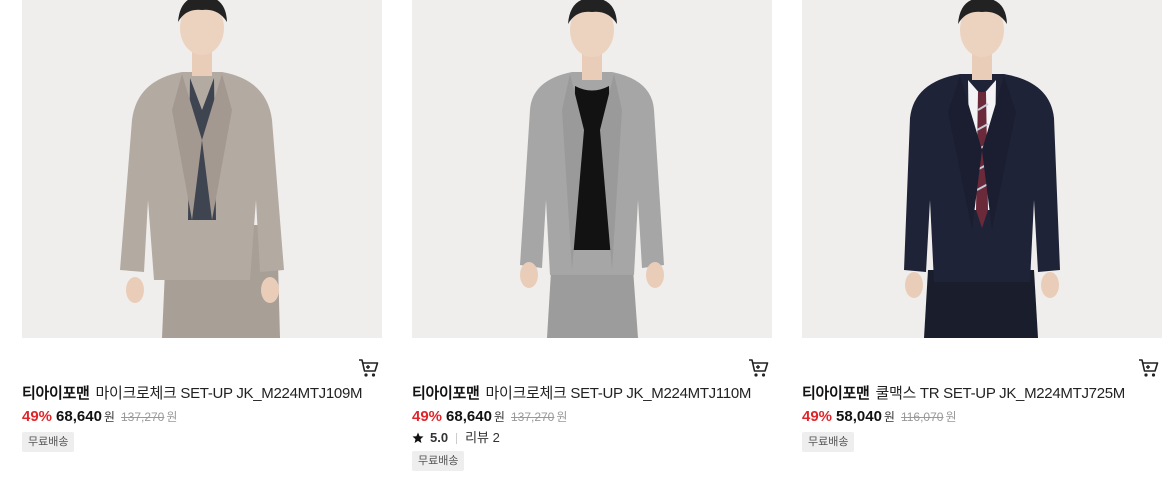 The width and height of the screenshot is (1170, 503). Describe the element at coordinates (457, 438) in the screenshot. I see `divider` at that location.